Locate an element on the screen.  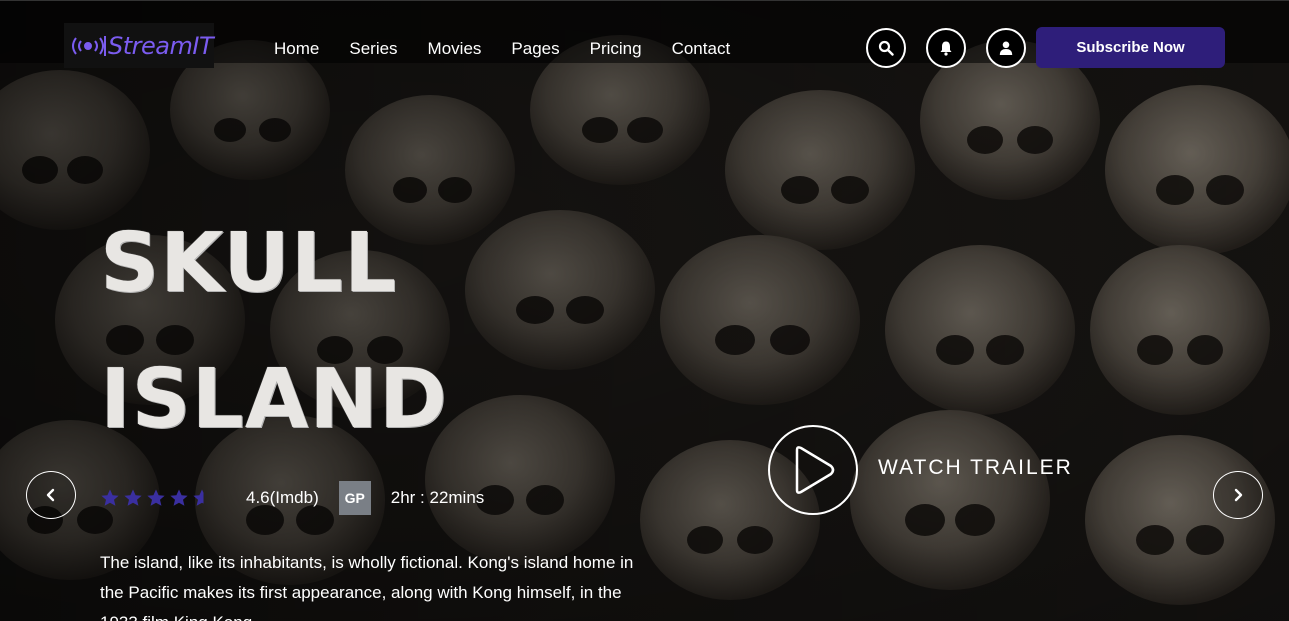
movie-duration: 2hr : 22mins is located at coordinates (437, 497).